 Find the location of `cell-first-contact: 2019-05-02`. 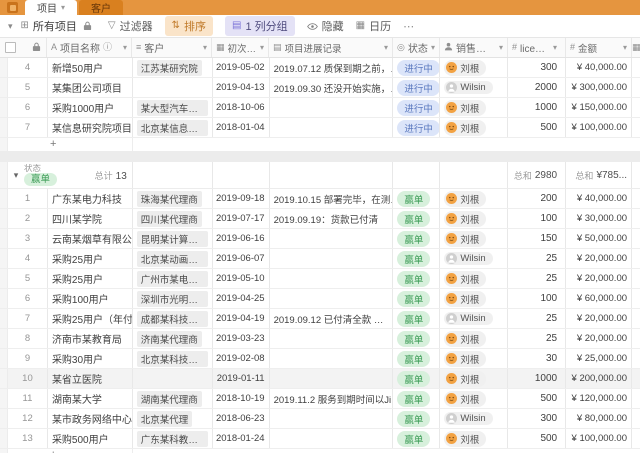

cell-first-contact: 2019-05-02 is located at coordinates (241, 67).